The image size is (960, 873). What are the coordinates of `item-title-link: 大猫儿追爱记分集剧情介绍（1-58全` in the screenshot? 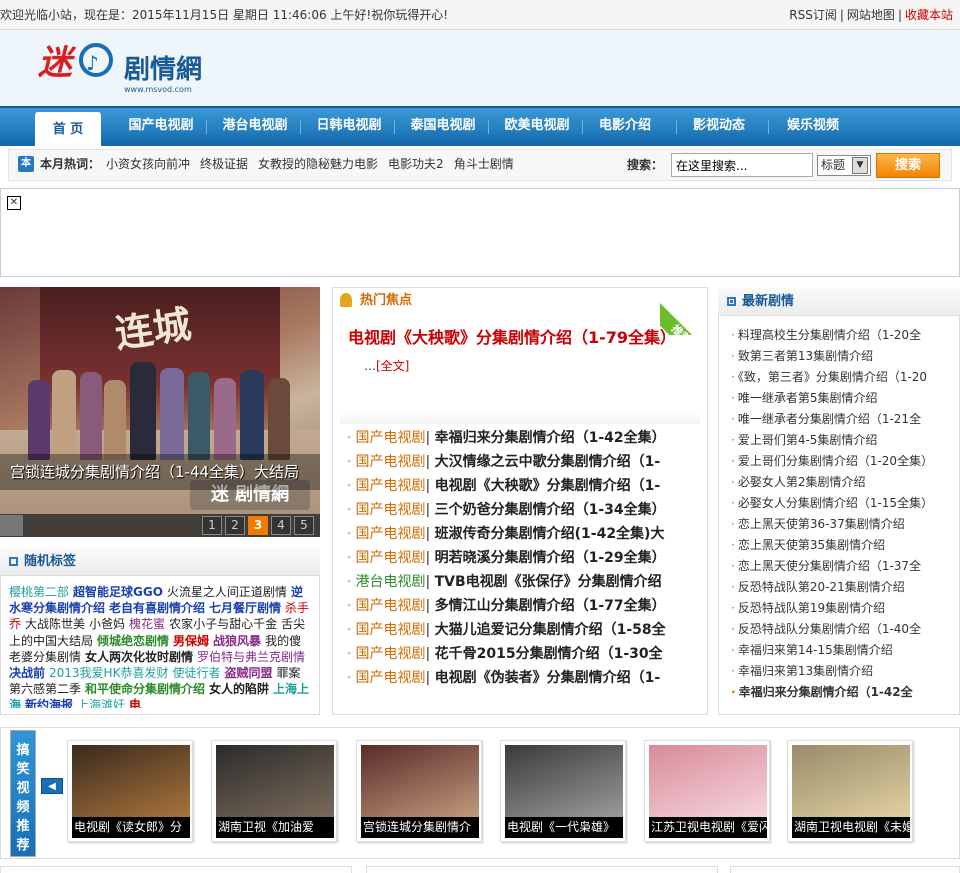 It's located at (550, 630).